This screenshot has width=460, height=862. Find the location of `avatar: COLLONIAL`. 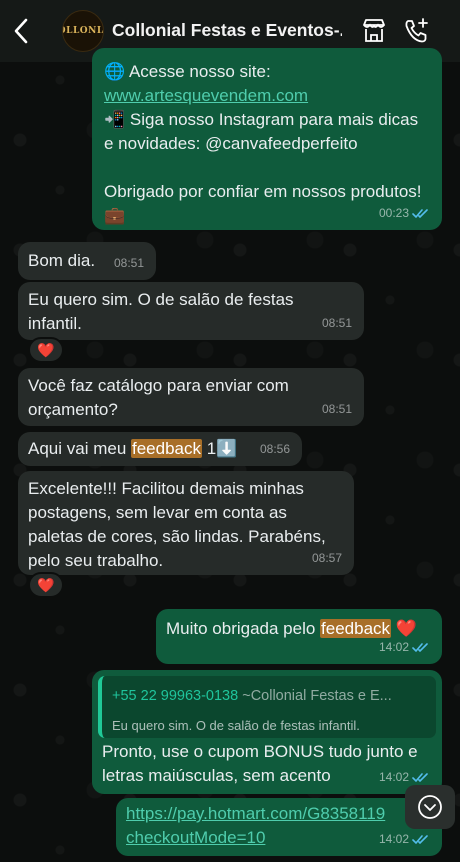

avatar: COLLONIAL is located at coordinates (83, 31).